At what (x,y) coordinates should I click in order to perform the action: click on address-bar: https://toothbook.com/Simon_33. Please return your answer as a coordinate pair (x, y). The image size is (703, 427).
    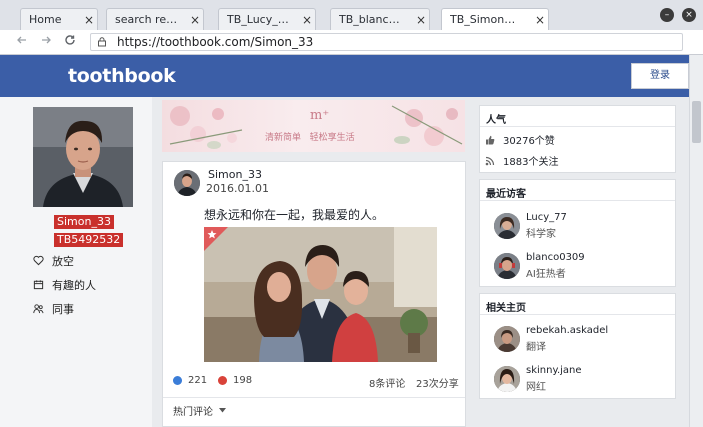
    Looking at the image, I should click on (351, 42).